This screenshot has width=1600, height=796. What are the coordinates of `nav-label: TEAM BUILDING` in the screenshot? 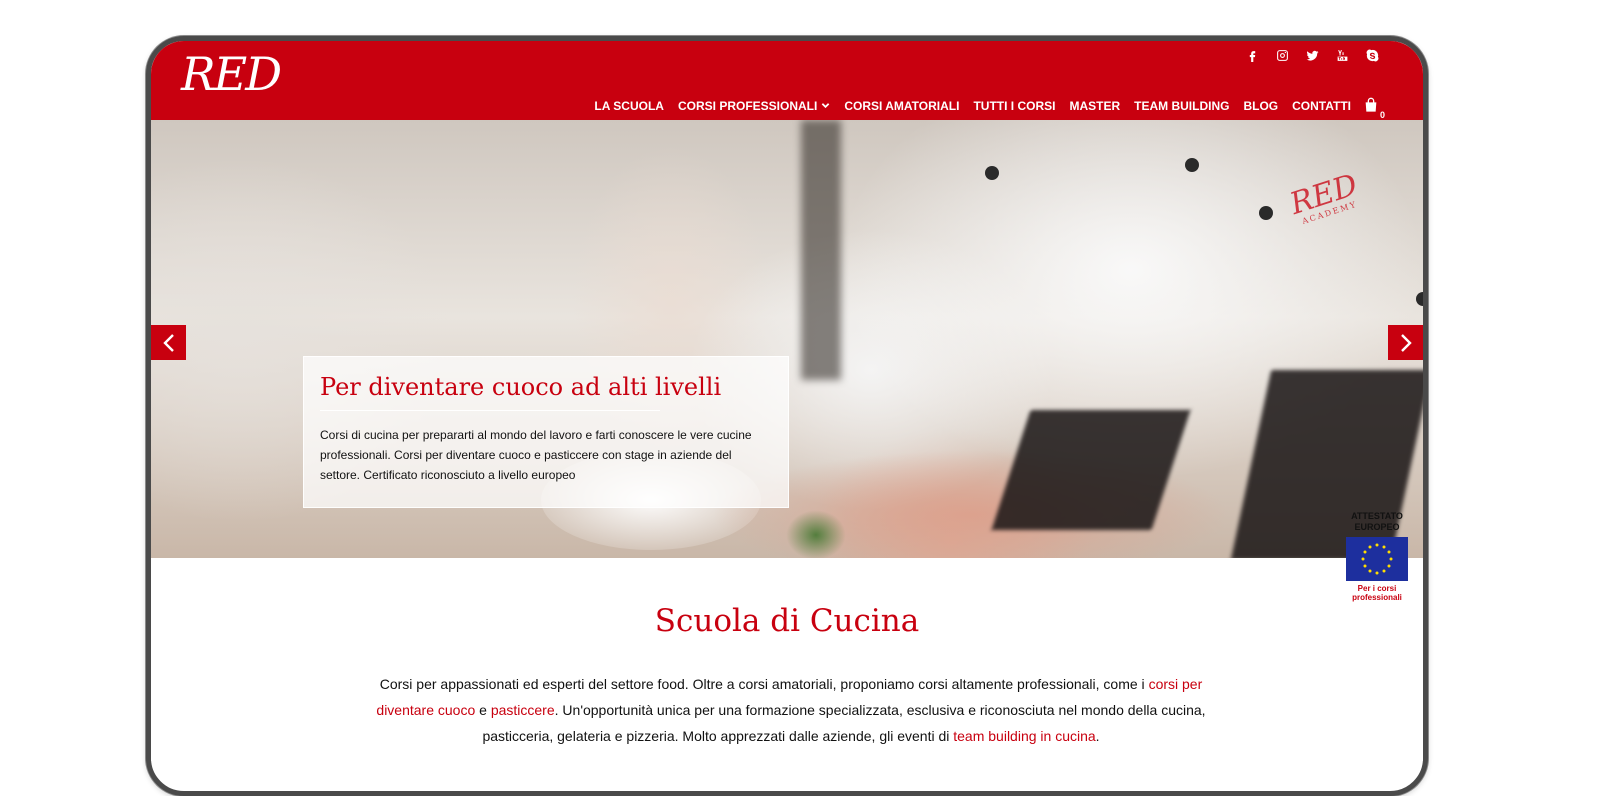 It's located at (1182, 106).